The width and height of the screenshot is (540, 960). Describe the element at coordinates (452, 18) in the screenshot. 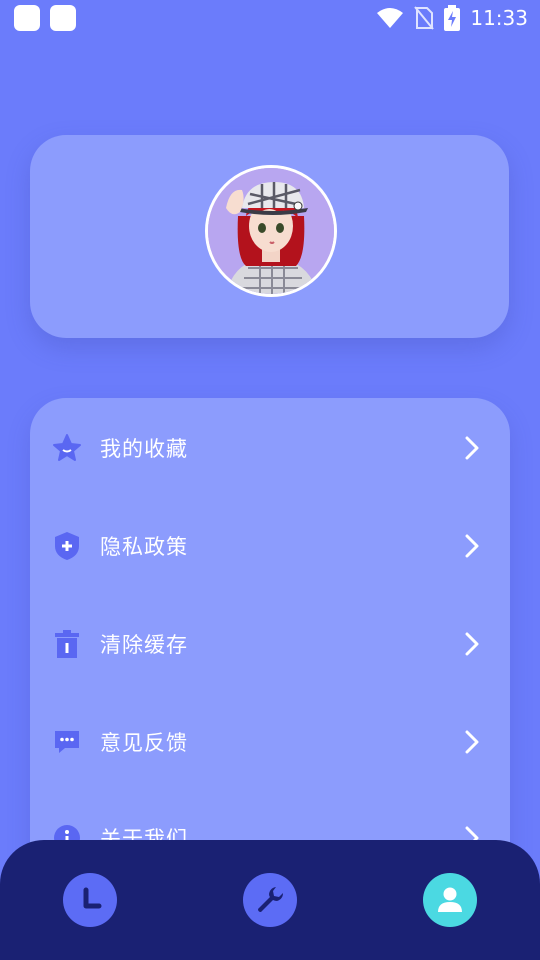

I see `battery-charging-icon` at that location.